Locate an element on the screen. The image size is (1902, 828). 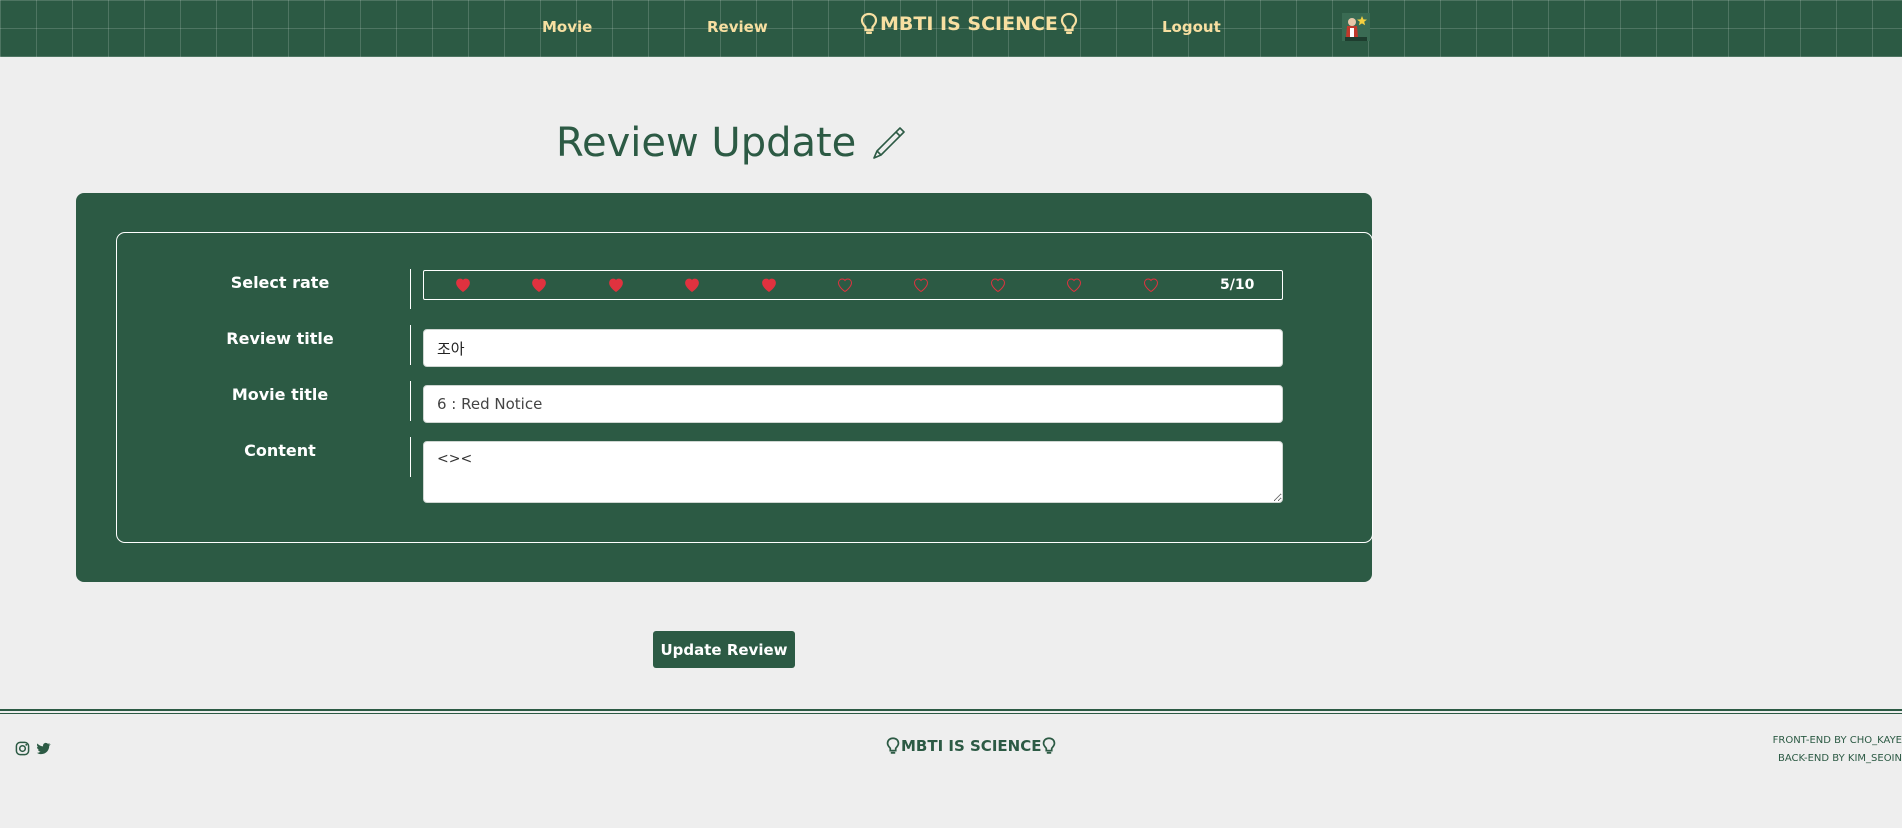
nav-link-movie: Movie is located at coordinates (567, 27).